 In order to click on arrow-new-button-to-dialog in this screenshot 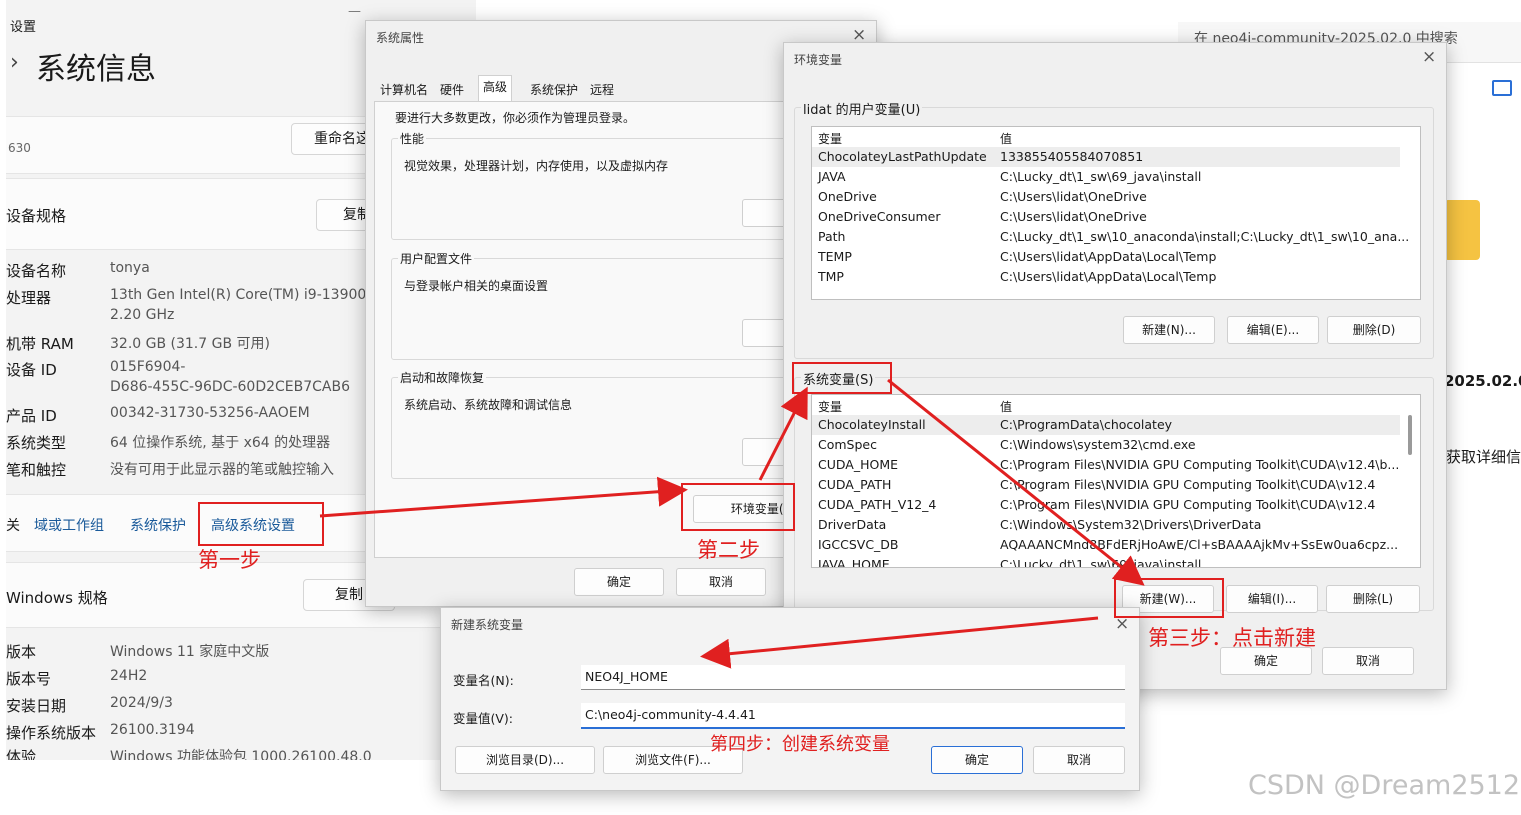, I will do `click(899, 642)`.